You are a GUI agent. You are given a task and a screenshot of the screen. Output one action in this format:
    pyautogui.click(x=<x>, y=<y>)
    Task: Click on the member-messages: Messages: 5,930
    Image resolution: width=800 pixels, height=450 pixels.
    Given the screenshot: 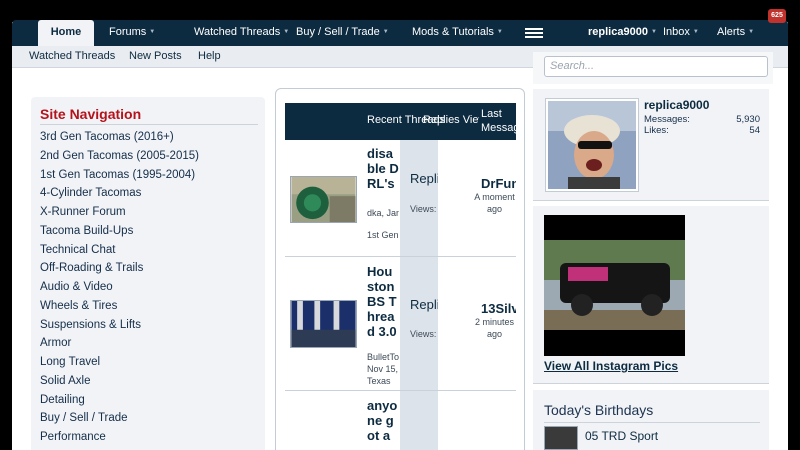 What is the action you would take?
    pyautogui.click(x=702, y=119)
    